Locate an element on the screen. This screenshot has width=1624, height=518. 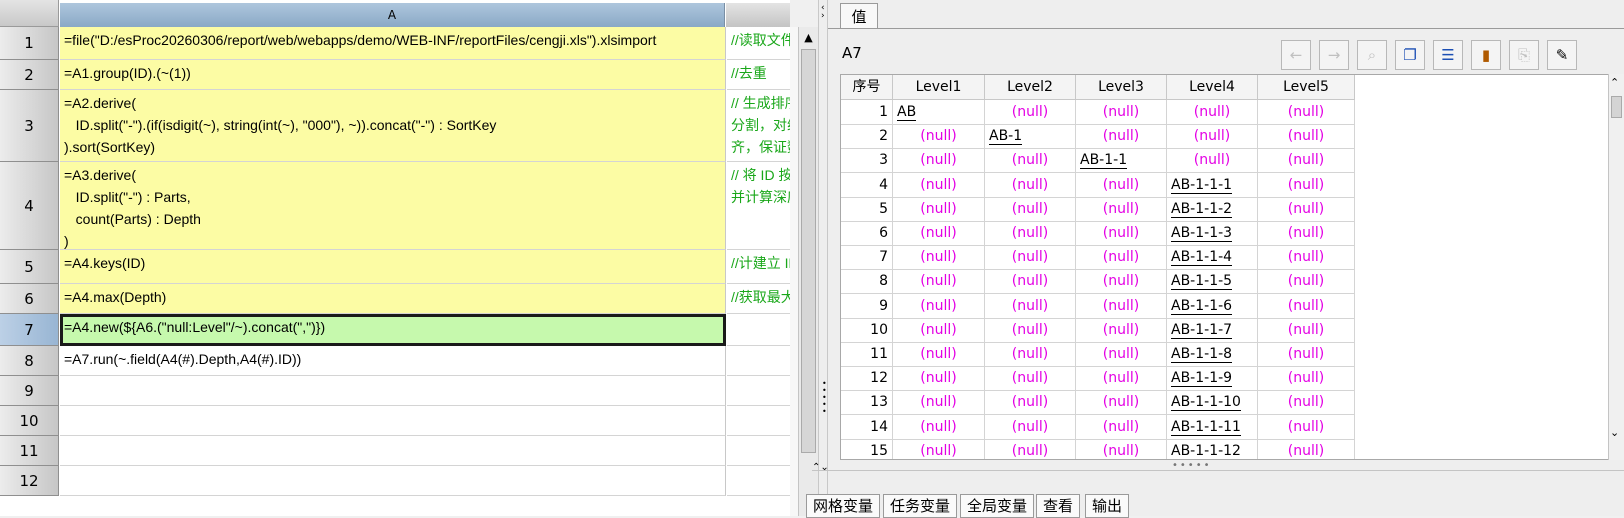
row-header: 4 is located at coordinates (29, 206).